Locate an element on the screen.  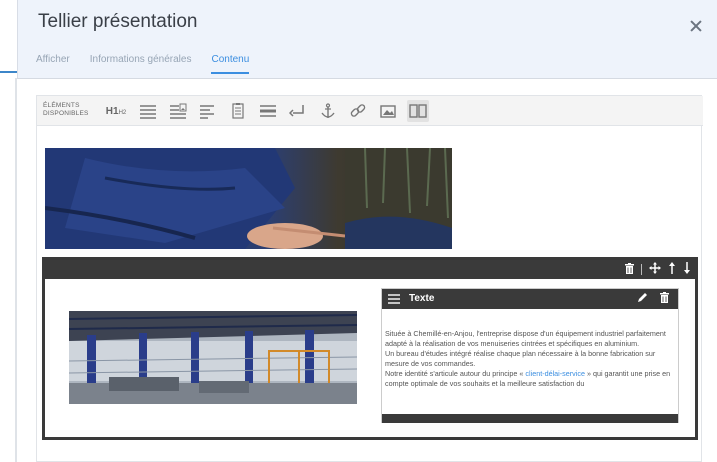
move-up-icon is located at coordinates (672, 269).